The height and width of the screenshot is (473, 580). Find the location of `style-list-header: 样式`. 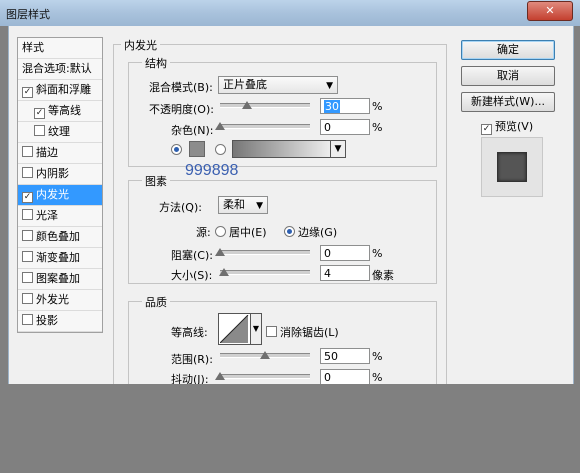

style-list-header: 样式 is located at coordinates (60, 48).